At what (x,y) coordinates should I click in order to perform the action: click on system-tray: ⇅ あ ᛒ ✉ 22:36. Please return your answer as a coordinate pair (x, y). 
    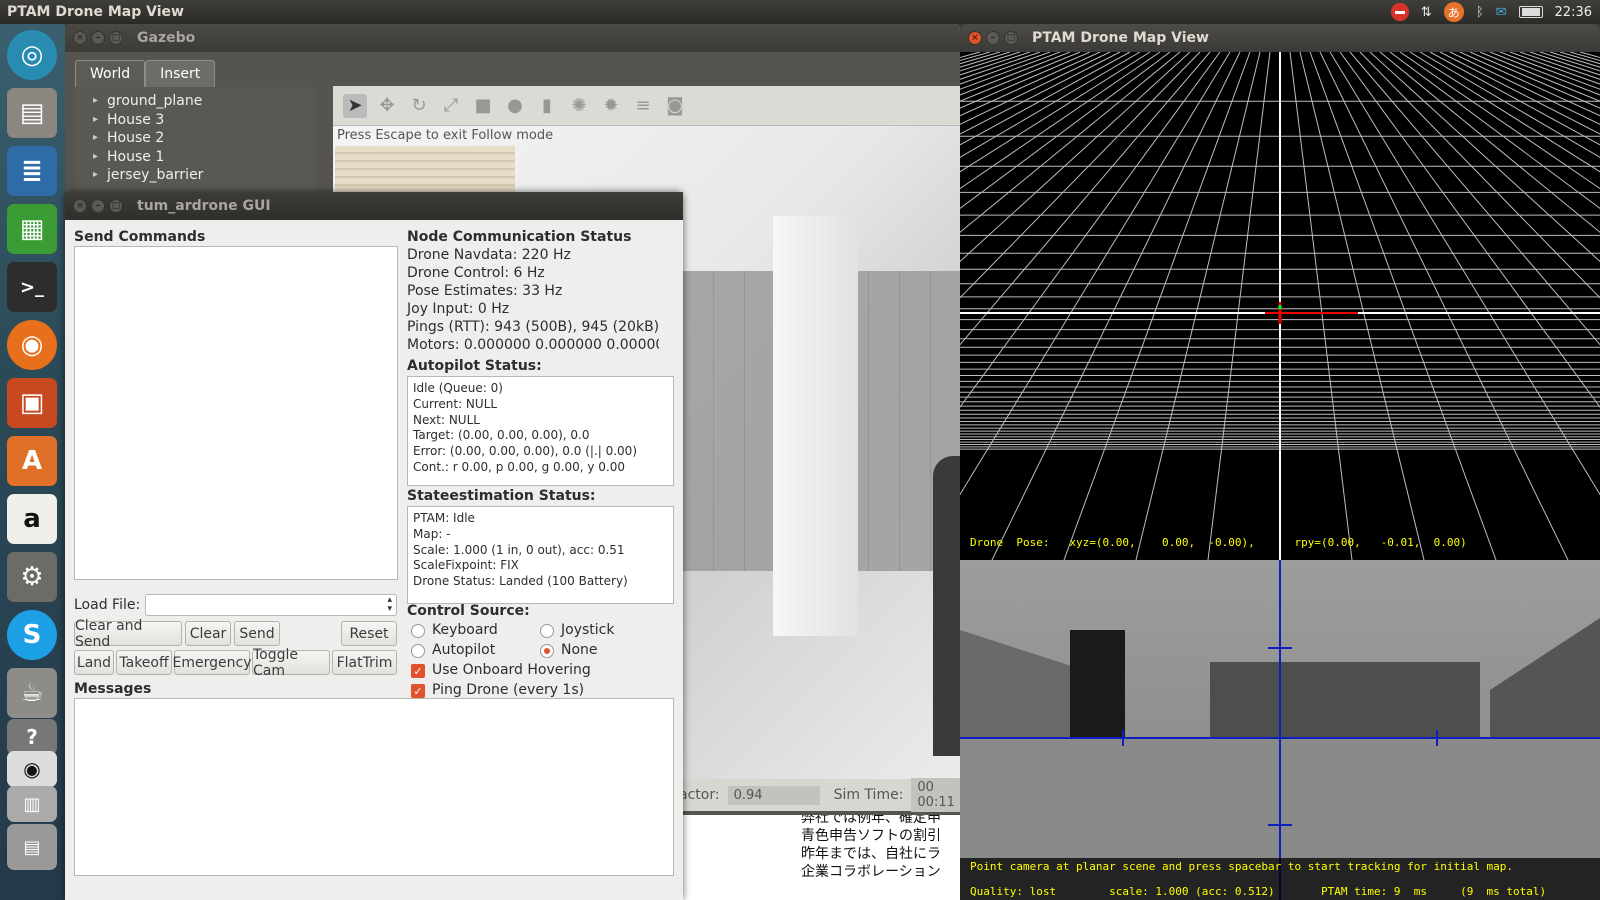
    Looking at the image, I should click on (1495, 12).